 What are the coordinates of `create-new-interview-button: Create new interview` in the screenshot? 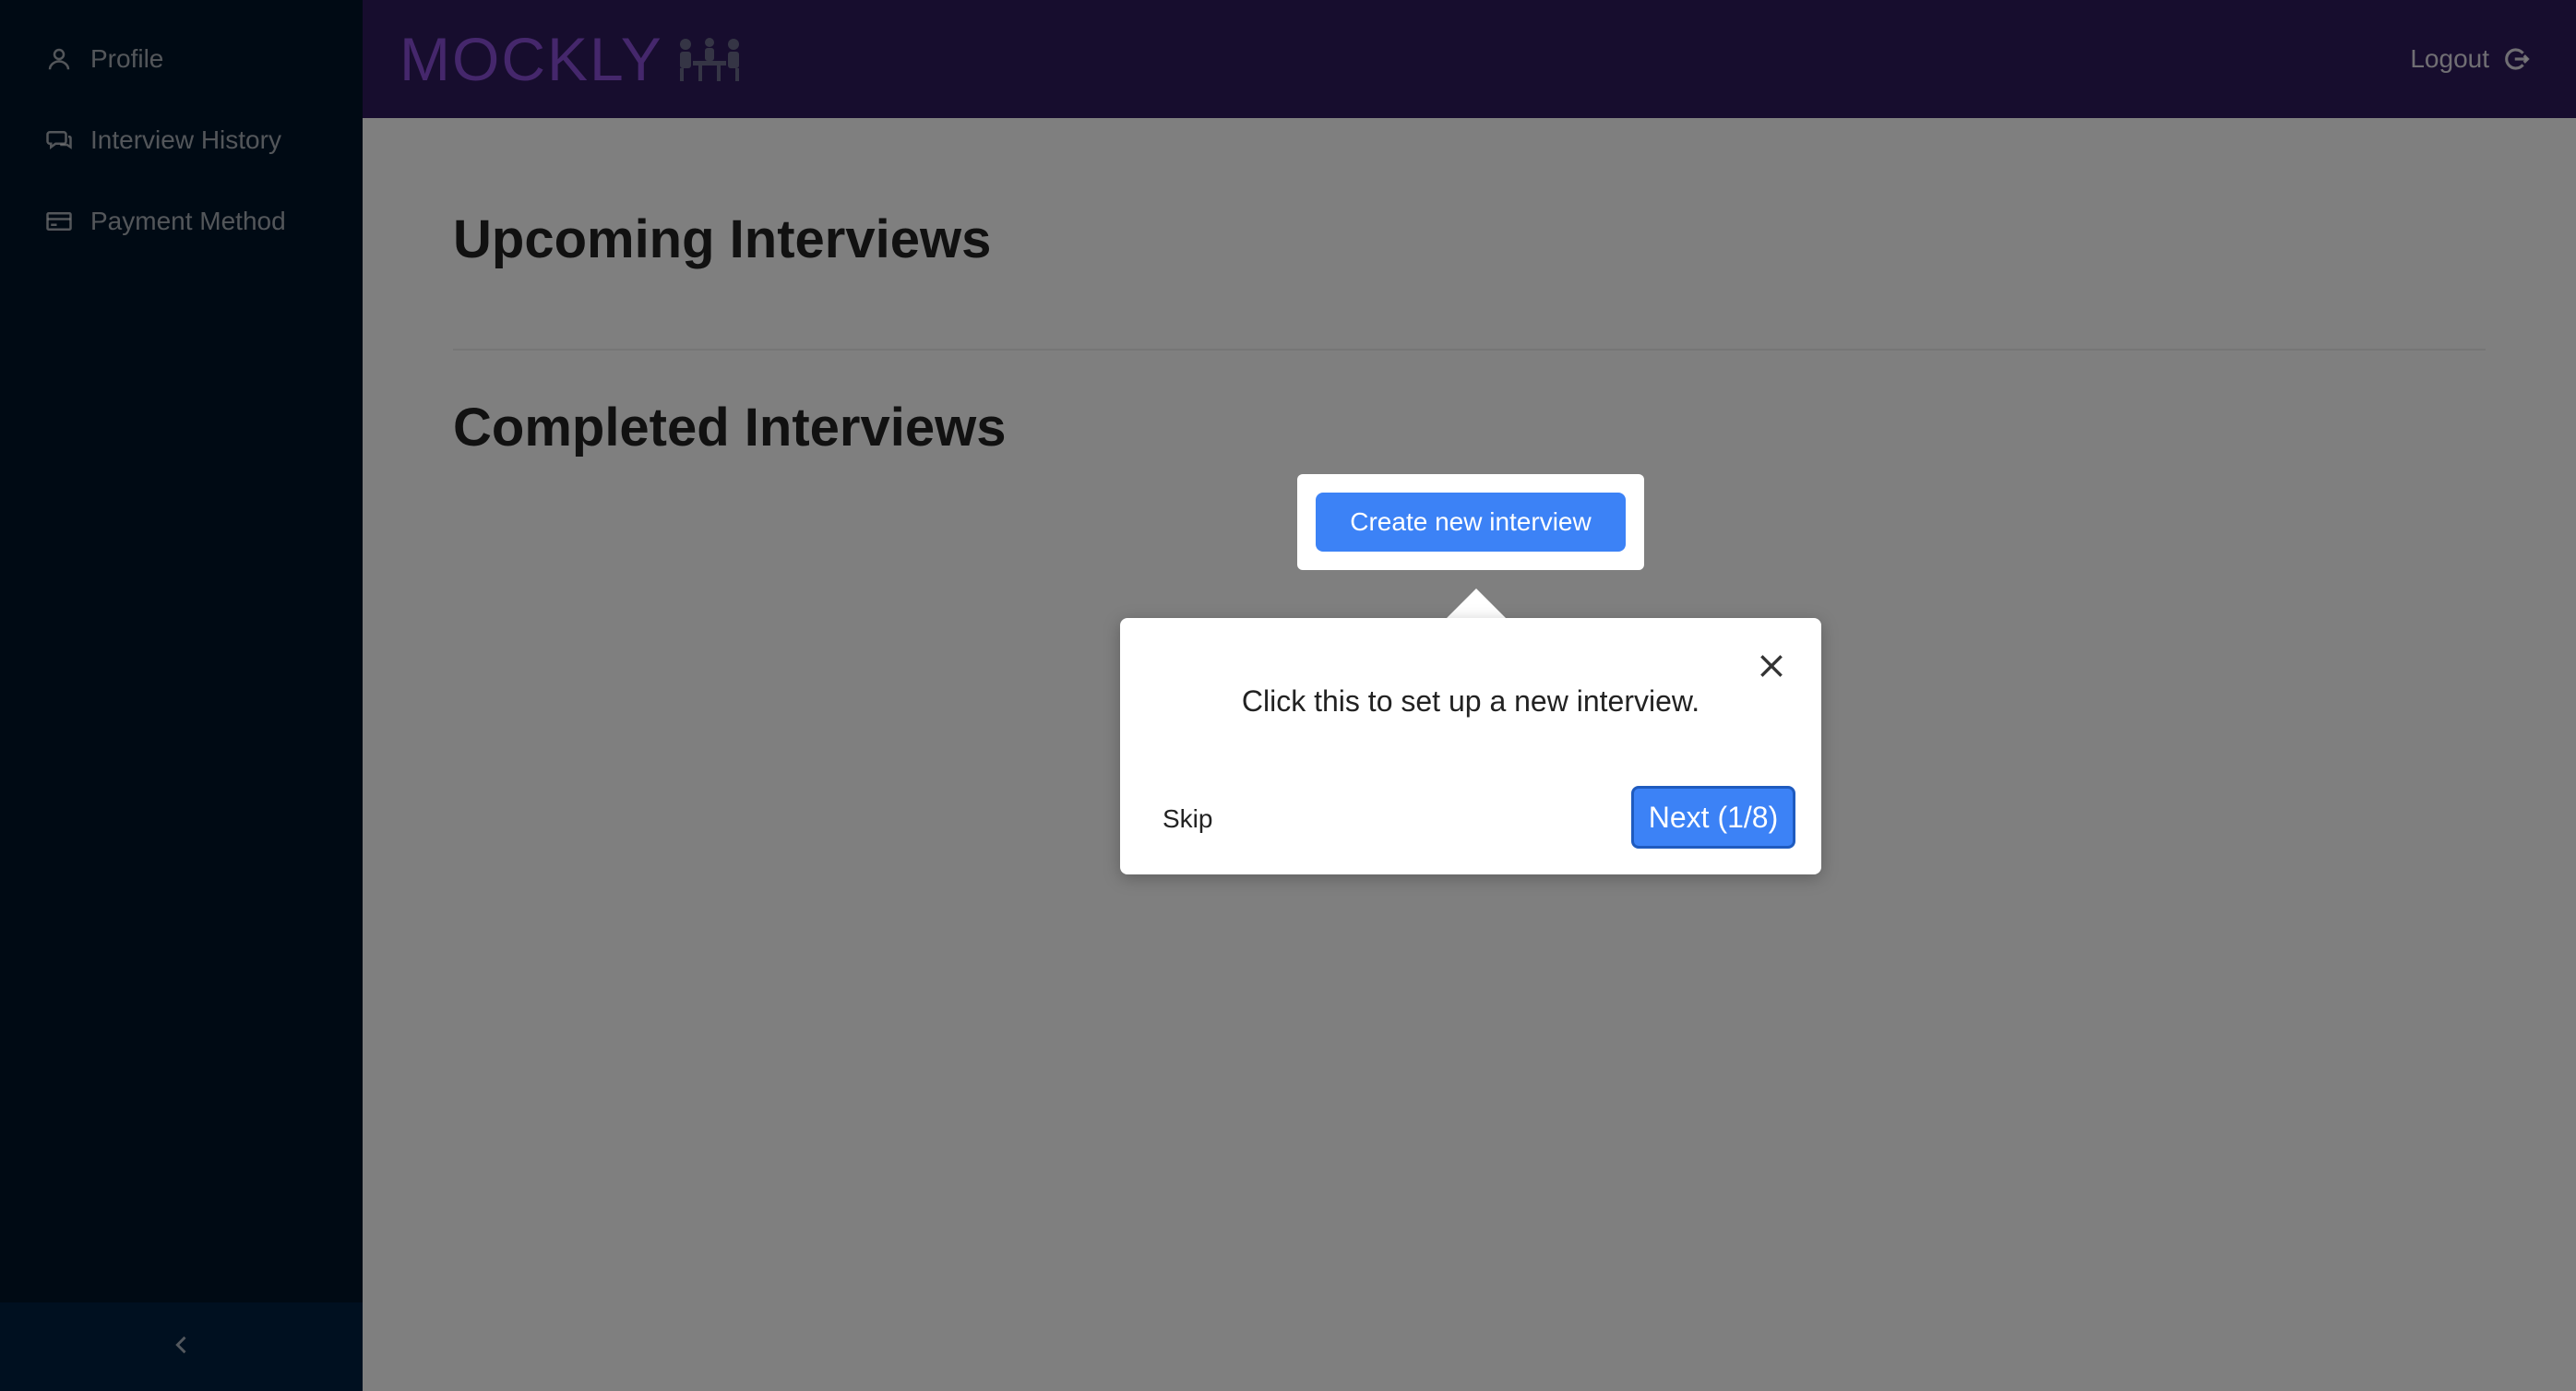 It's located at (1471, 522).